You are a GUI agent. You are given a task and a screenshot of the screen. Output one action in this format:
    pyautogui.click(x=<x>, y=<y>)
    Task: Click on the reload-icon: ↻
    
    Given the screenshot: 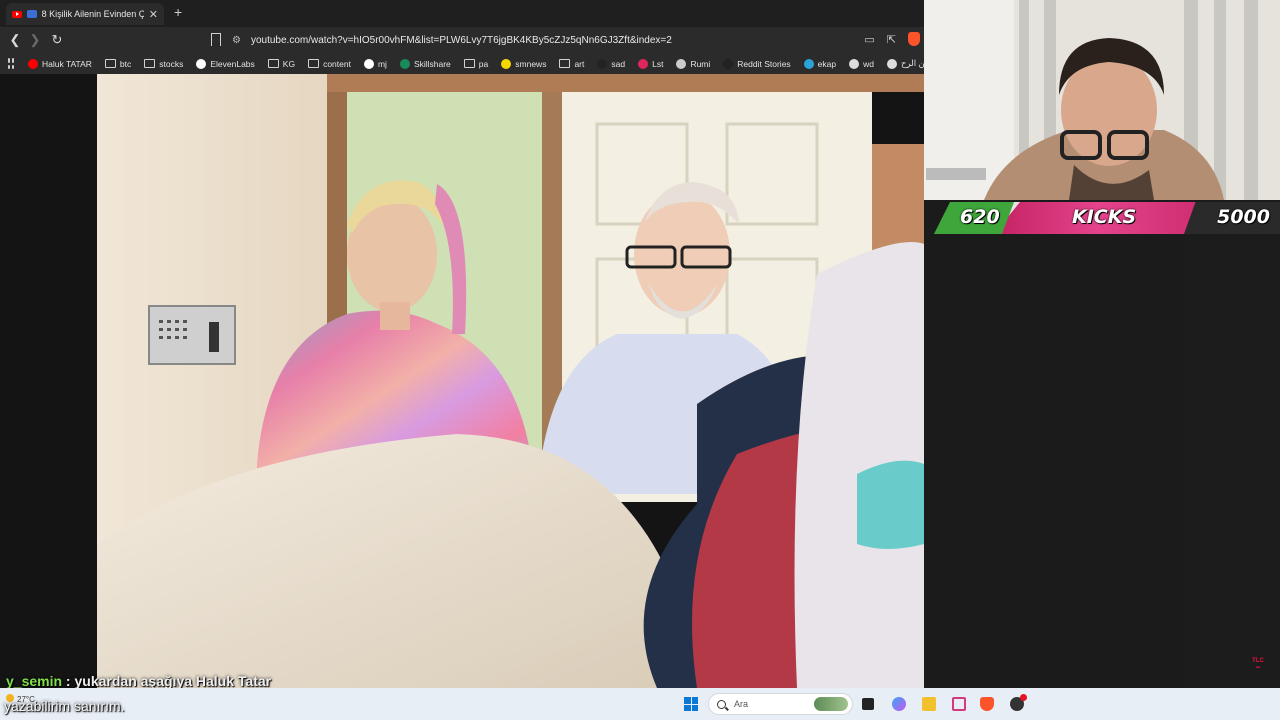 What is the action you would take?
    pyautogui.click(x=57, y=40)
    